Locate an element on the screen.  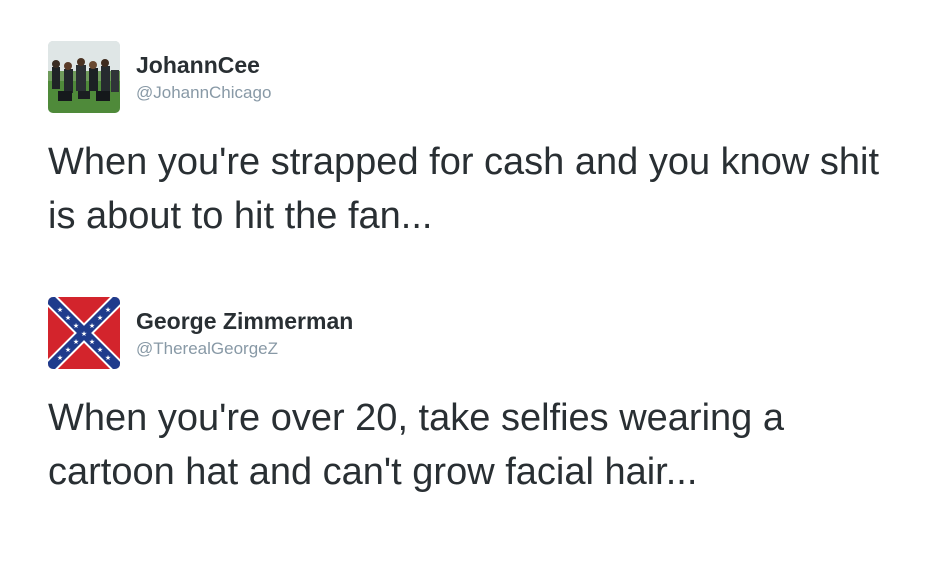
author-names: George Zimmerman @TherealGeorgeZ is located at coordinates (244, 328).